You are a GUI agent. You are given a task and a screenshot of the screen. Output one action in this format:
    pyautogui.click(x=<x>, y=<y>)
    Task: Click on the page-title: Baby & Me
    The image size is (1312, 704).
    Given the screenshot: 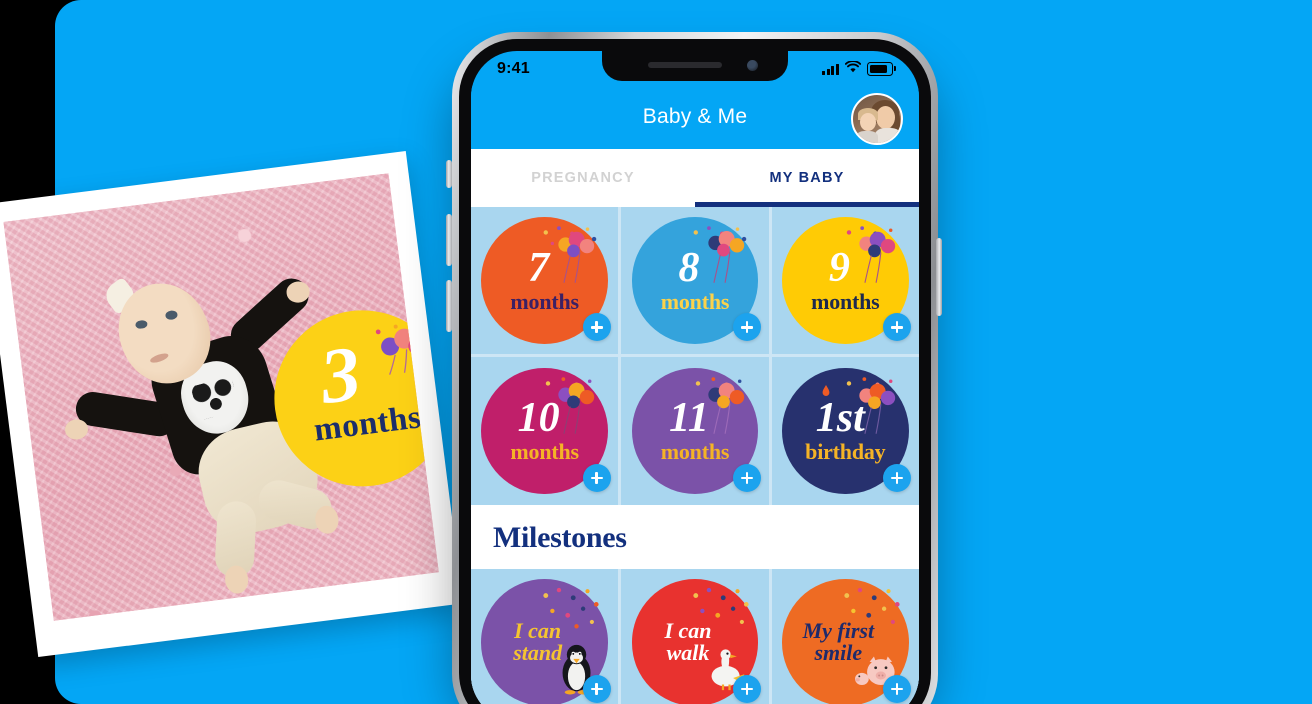 What is the action you would take?
    pyautogui.click(x=695, y=116)
    